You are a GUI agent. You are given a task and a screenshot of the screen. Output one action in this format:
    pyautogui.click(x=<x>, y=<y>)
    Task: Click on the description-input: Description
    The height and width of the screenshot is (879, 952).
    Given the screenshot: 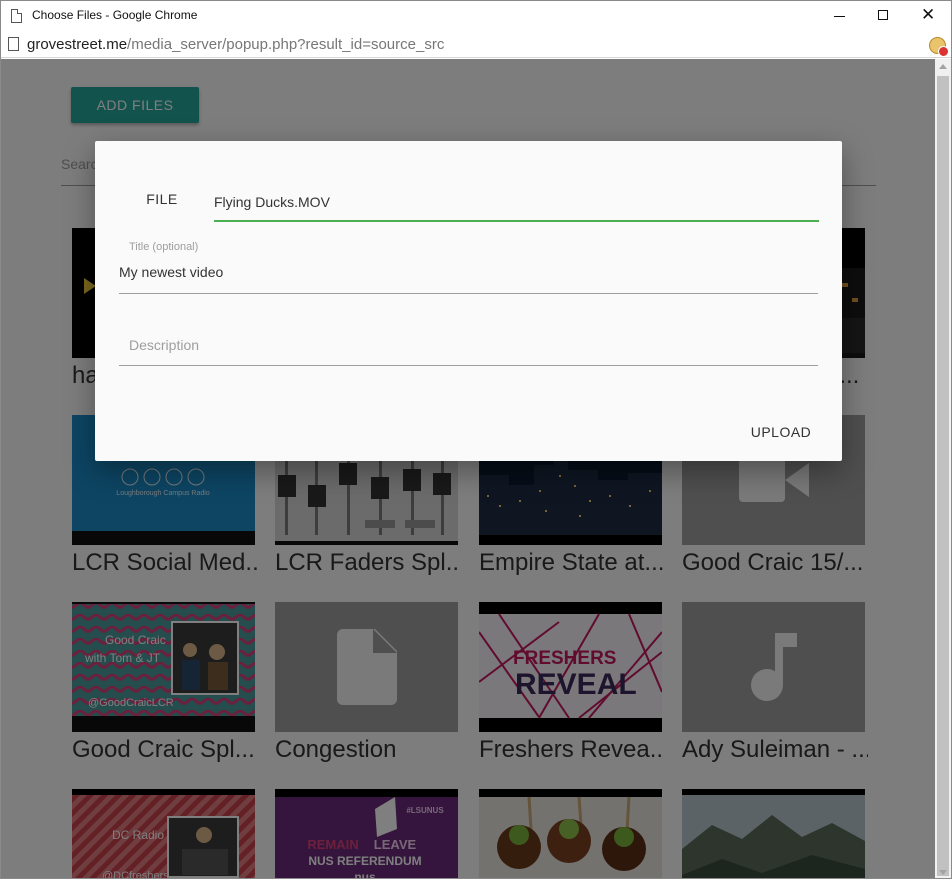 What is the action you would take?
    pyautogui.click(x=164, y=345)
    